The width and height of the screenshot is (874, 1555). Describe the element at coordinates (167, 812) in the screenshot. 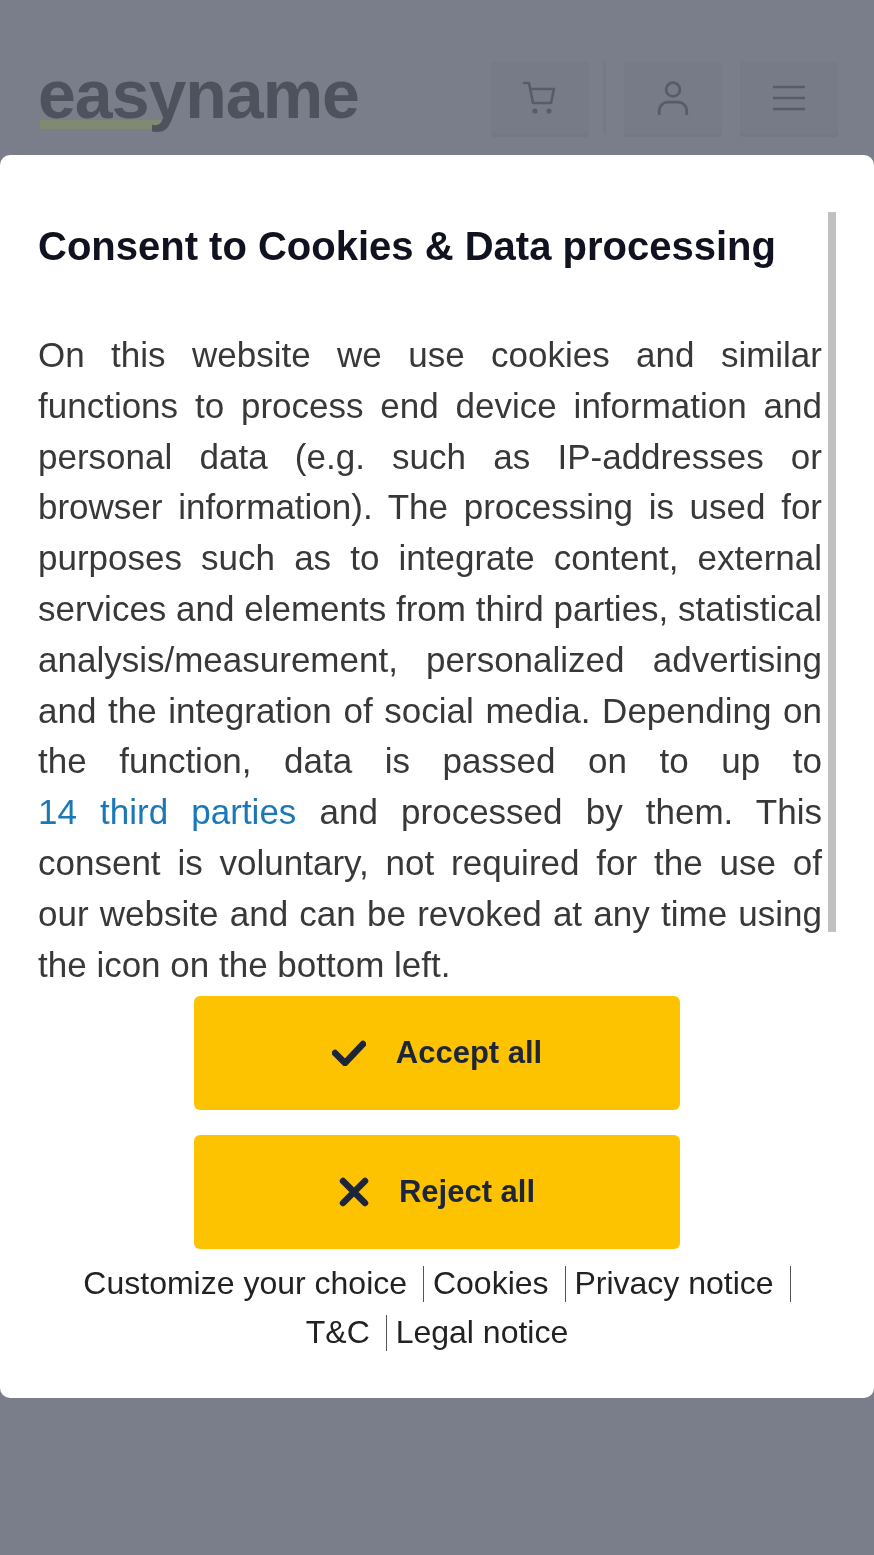

I see `third-parties-link: 14 third parties` at that location.